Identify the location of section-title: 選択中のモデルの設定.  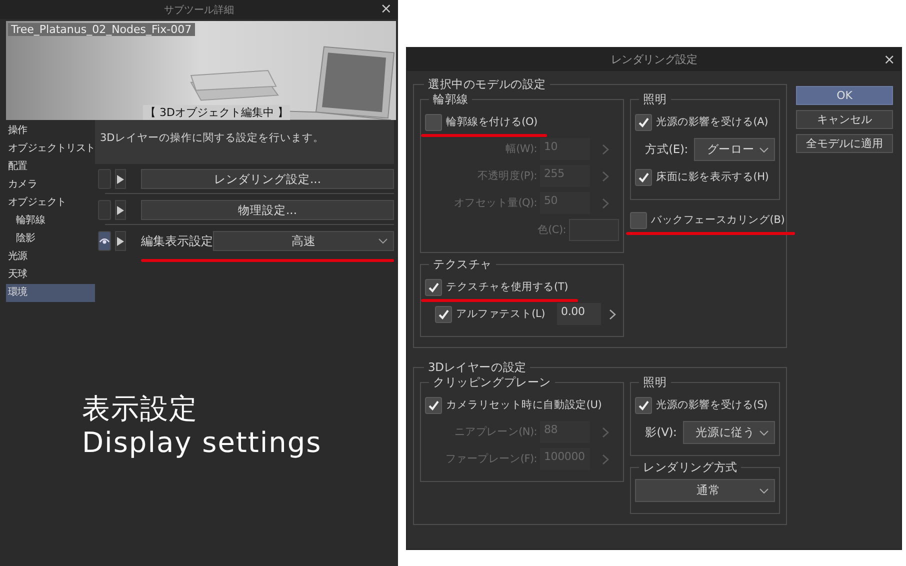
(487, 84).